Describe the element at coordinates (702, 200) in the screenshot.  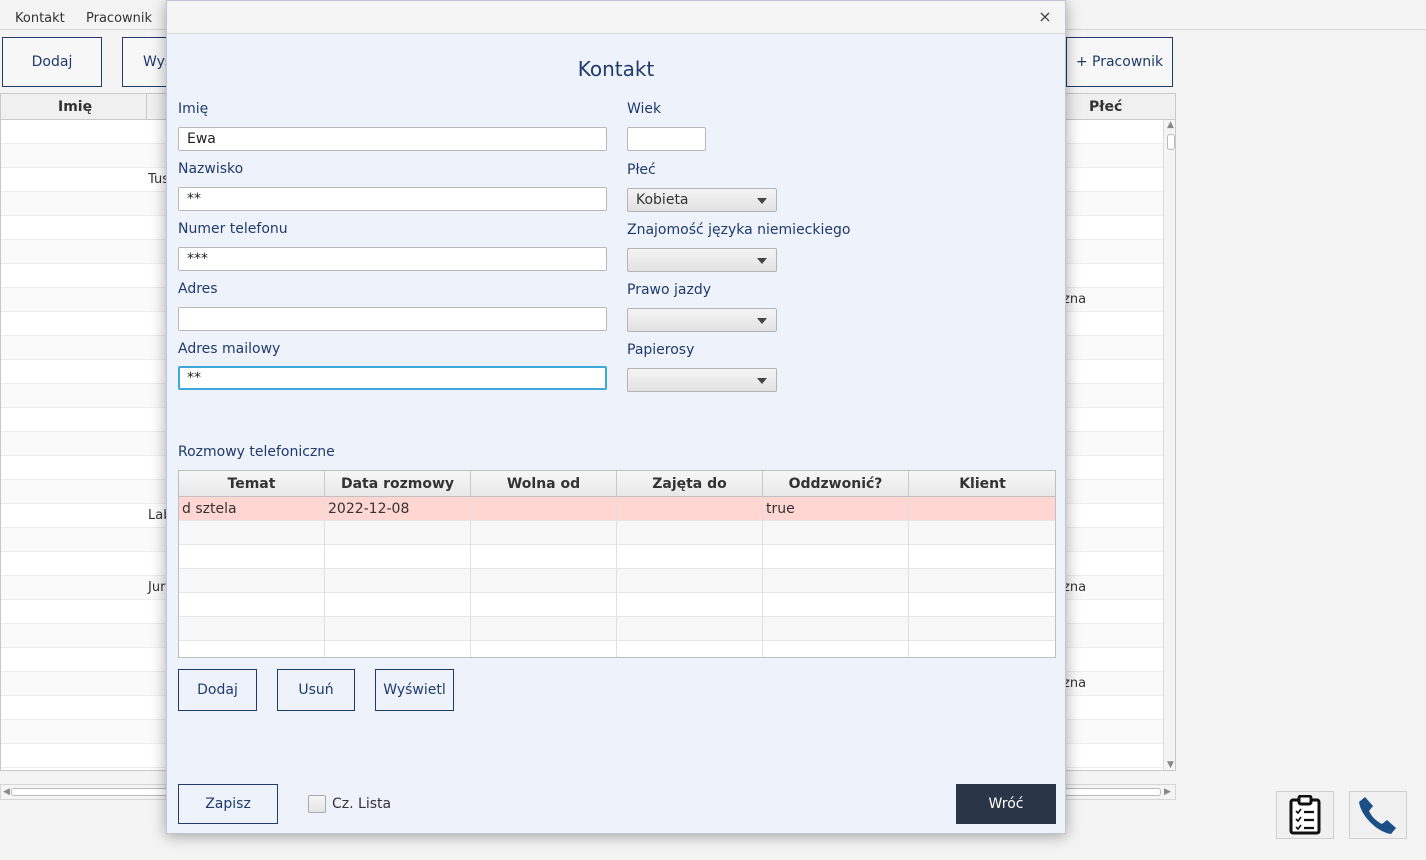
I see `gender-dropdown: Kobieta` at that location.